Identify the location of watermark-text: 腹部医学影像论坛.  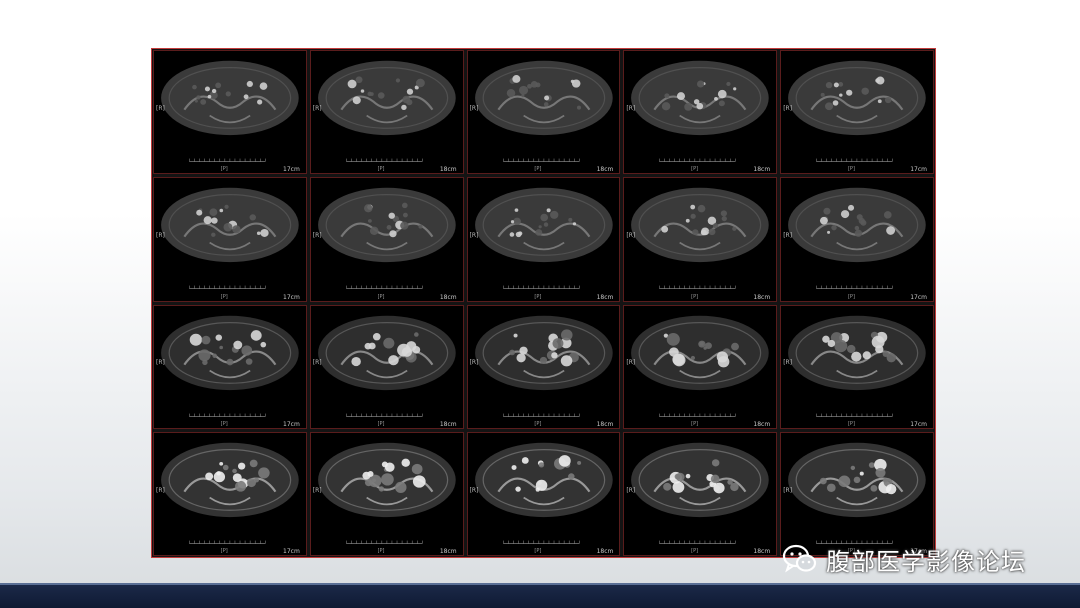
(926, 561).